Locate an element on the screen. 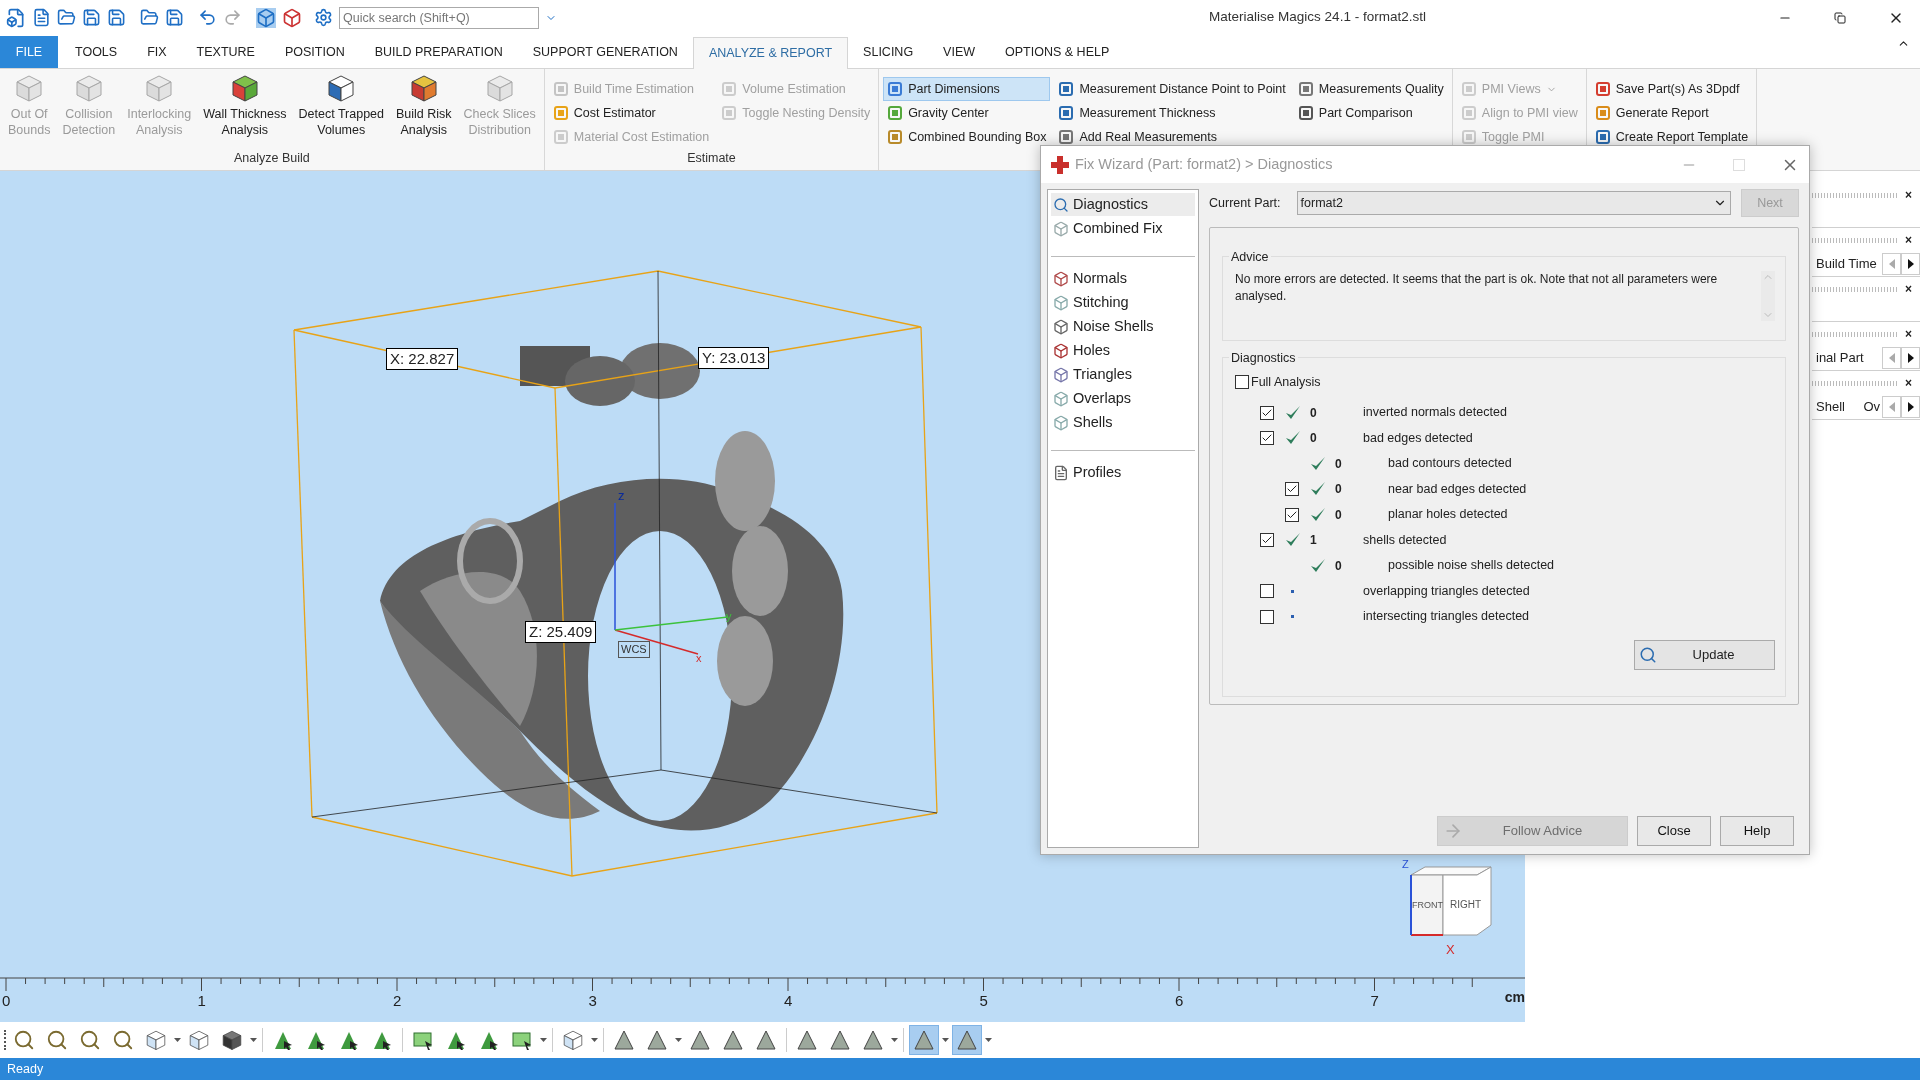 The width and height of the screenshot is (1920, 1080). ribbon-button: Measurement Thickness is located at coordinates (1172, 113).